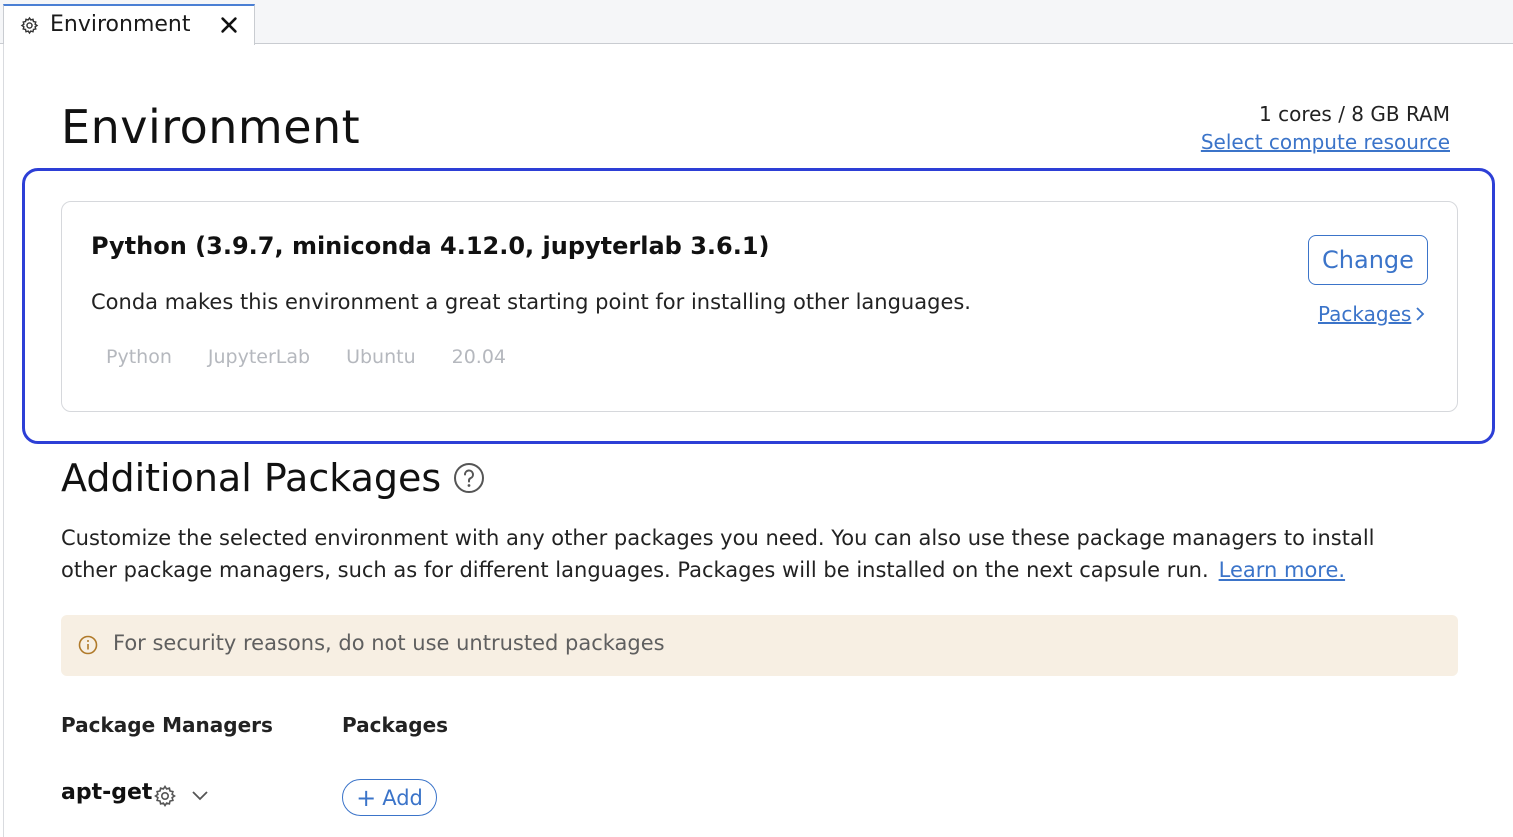  Describe the element at coordinates (1354, 114) in the screenshot. I see `compute-spec: 1 cores / 8 GB RAM` at that location.